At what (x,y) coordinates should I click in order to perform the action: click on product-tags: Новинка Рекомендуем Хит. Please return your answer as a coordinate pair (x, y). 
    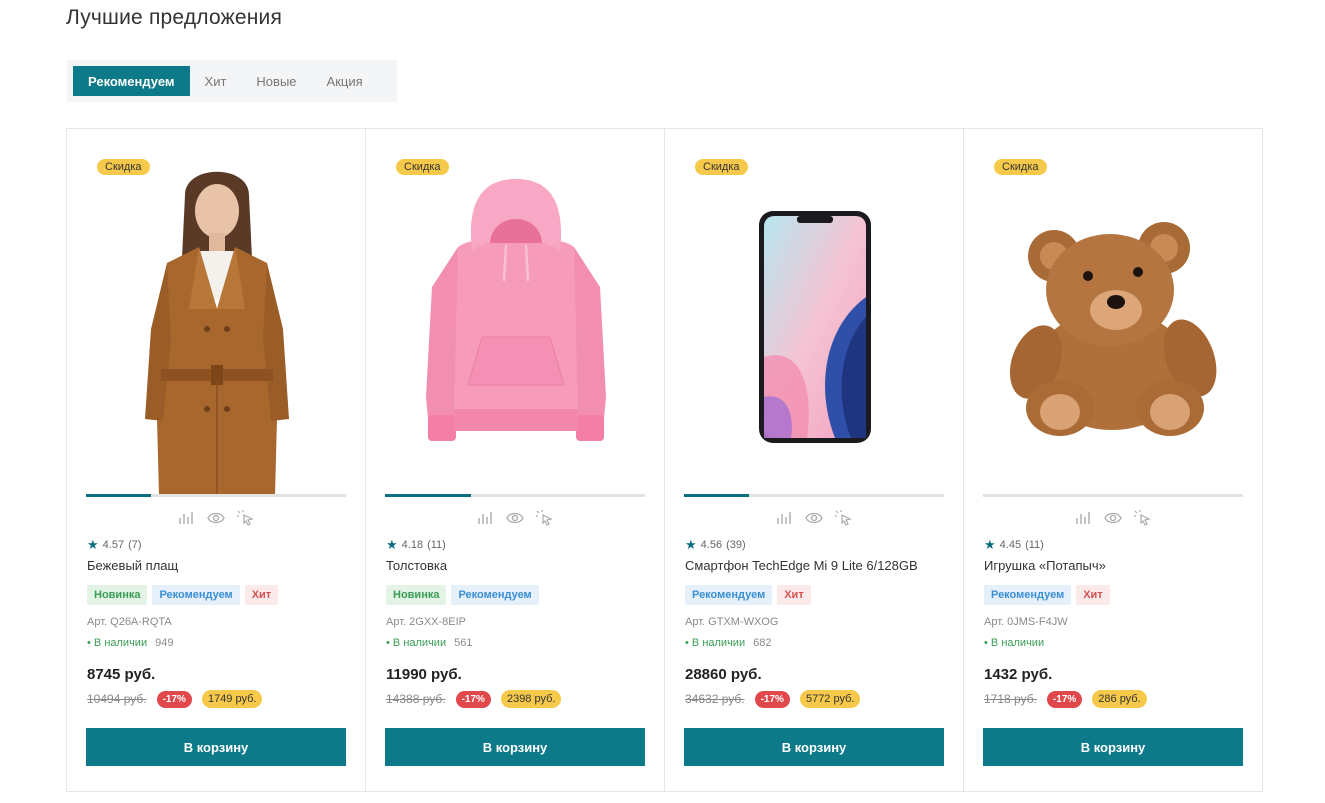
    Looking at the image, I should click on (183, 595).